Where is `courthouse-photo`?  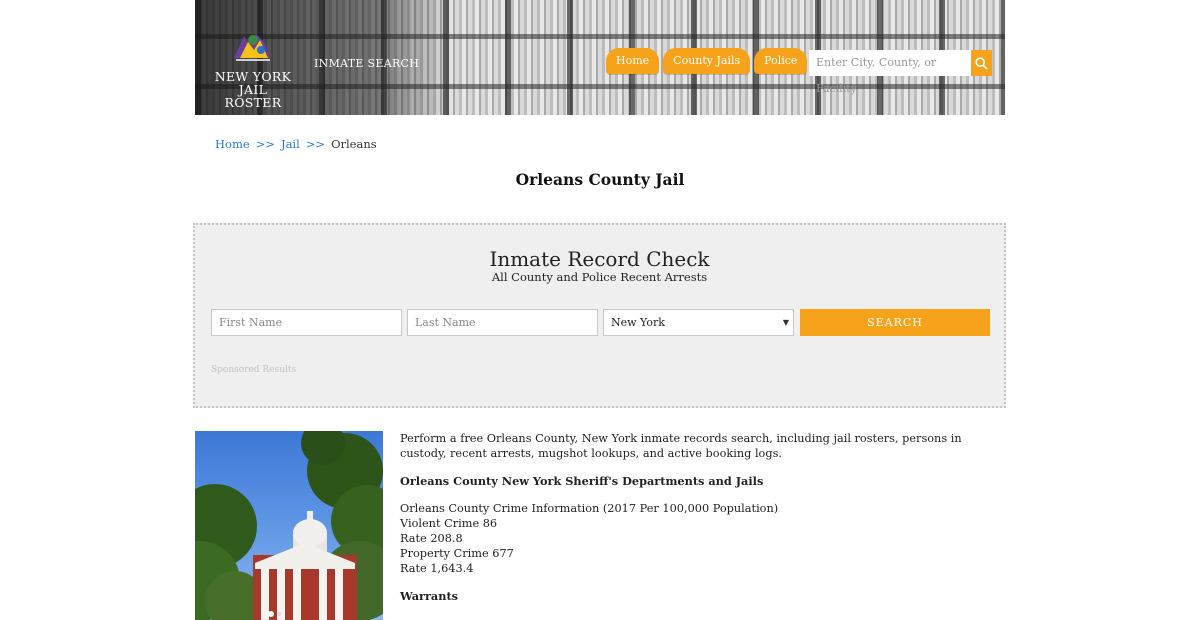 courthouse-photo is located at coordinates (289, 525).